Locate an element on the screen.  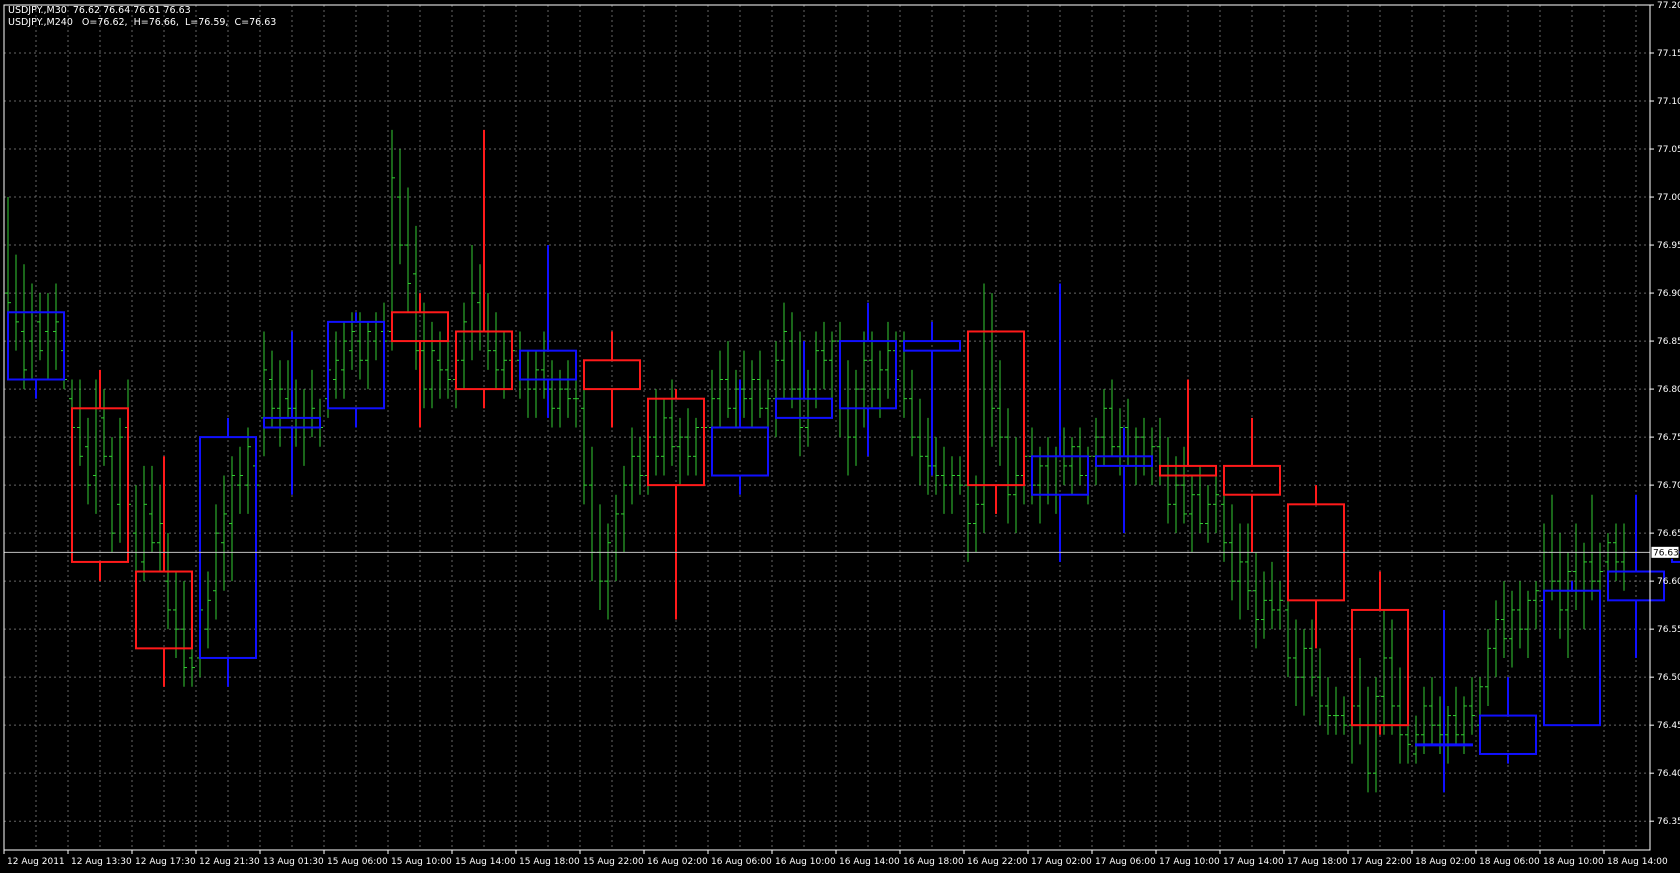
x-tick-label: 16 Aug 10:00 is located at coordinates (805, 862).